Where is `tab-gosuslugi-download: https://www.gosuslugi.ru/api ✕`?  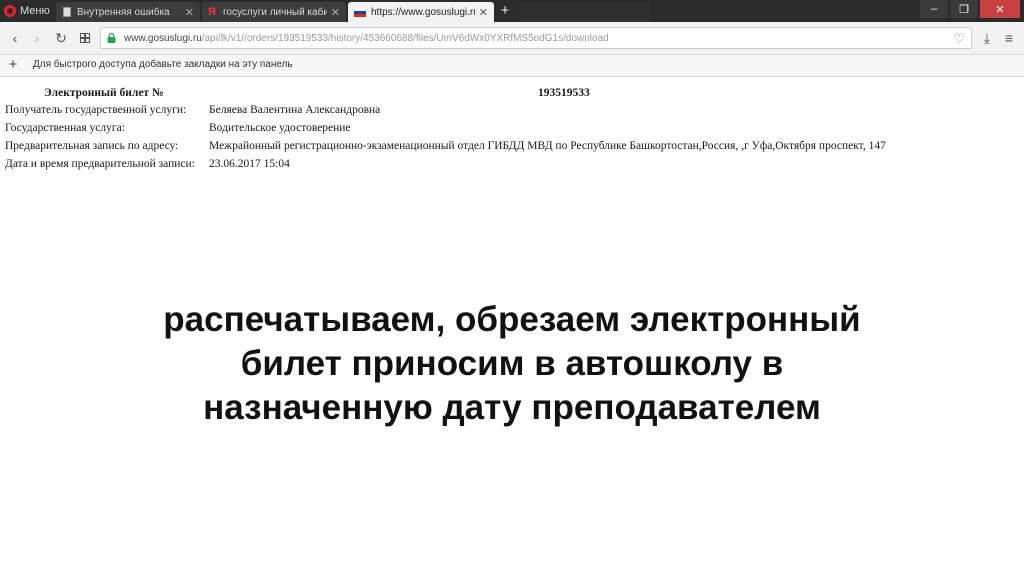 tab-gosuslugi-download: https://www.gosuslugi.ru/api ✕ is located at coordinates (421, 12).